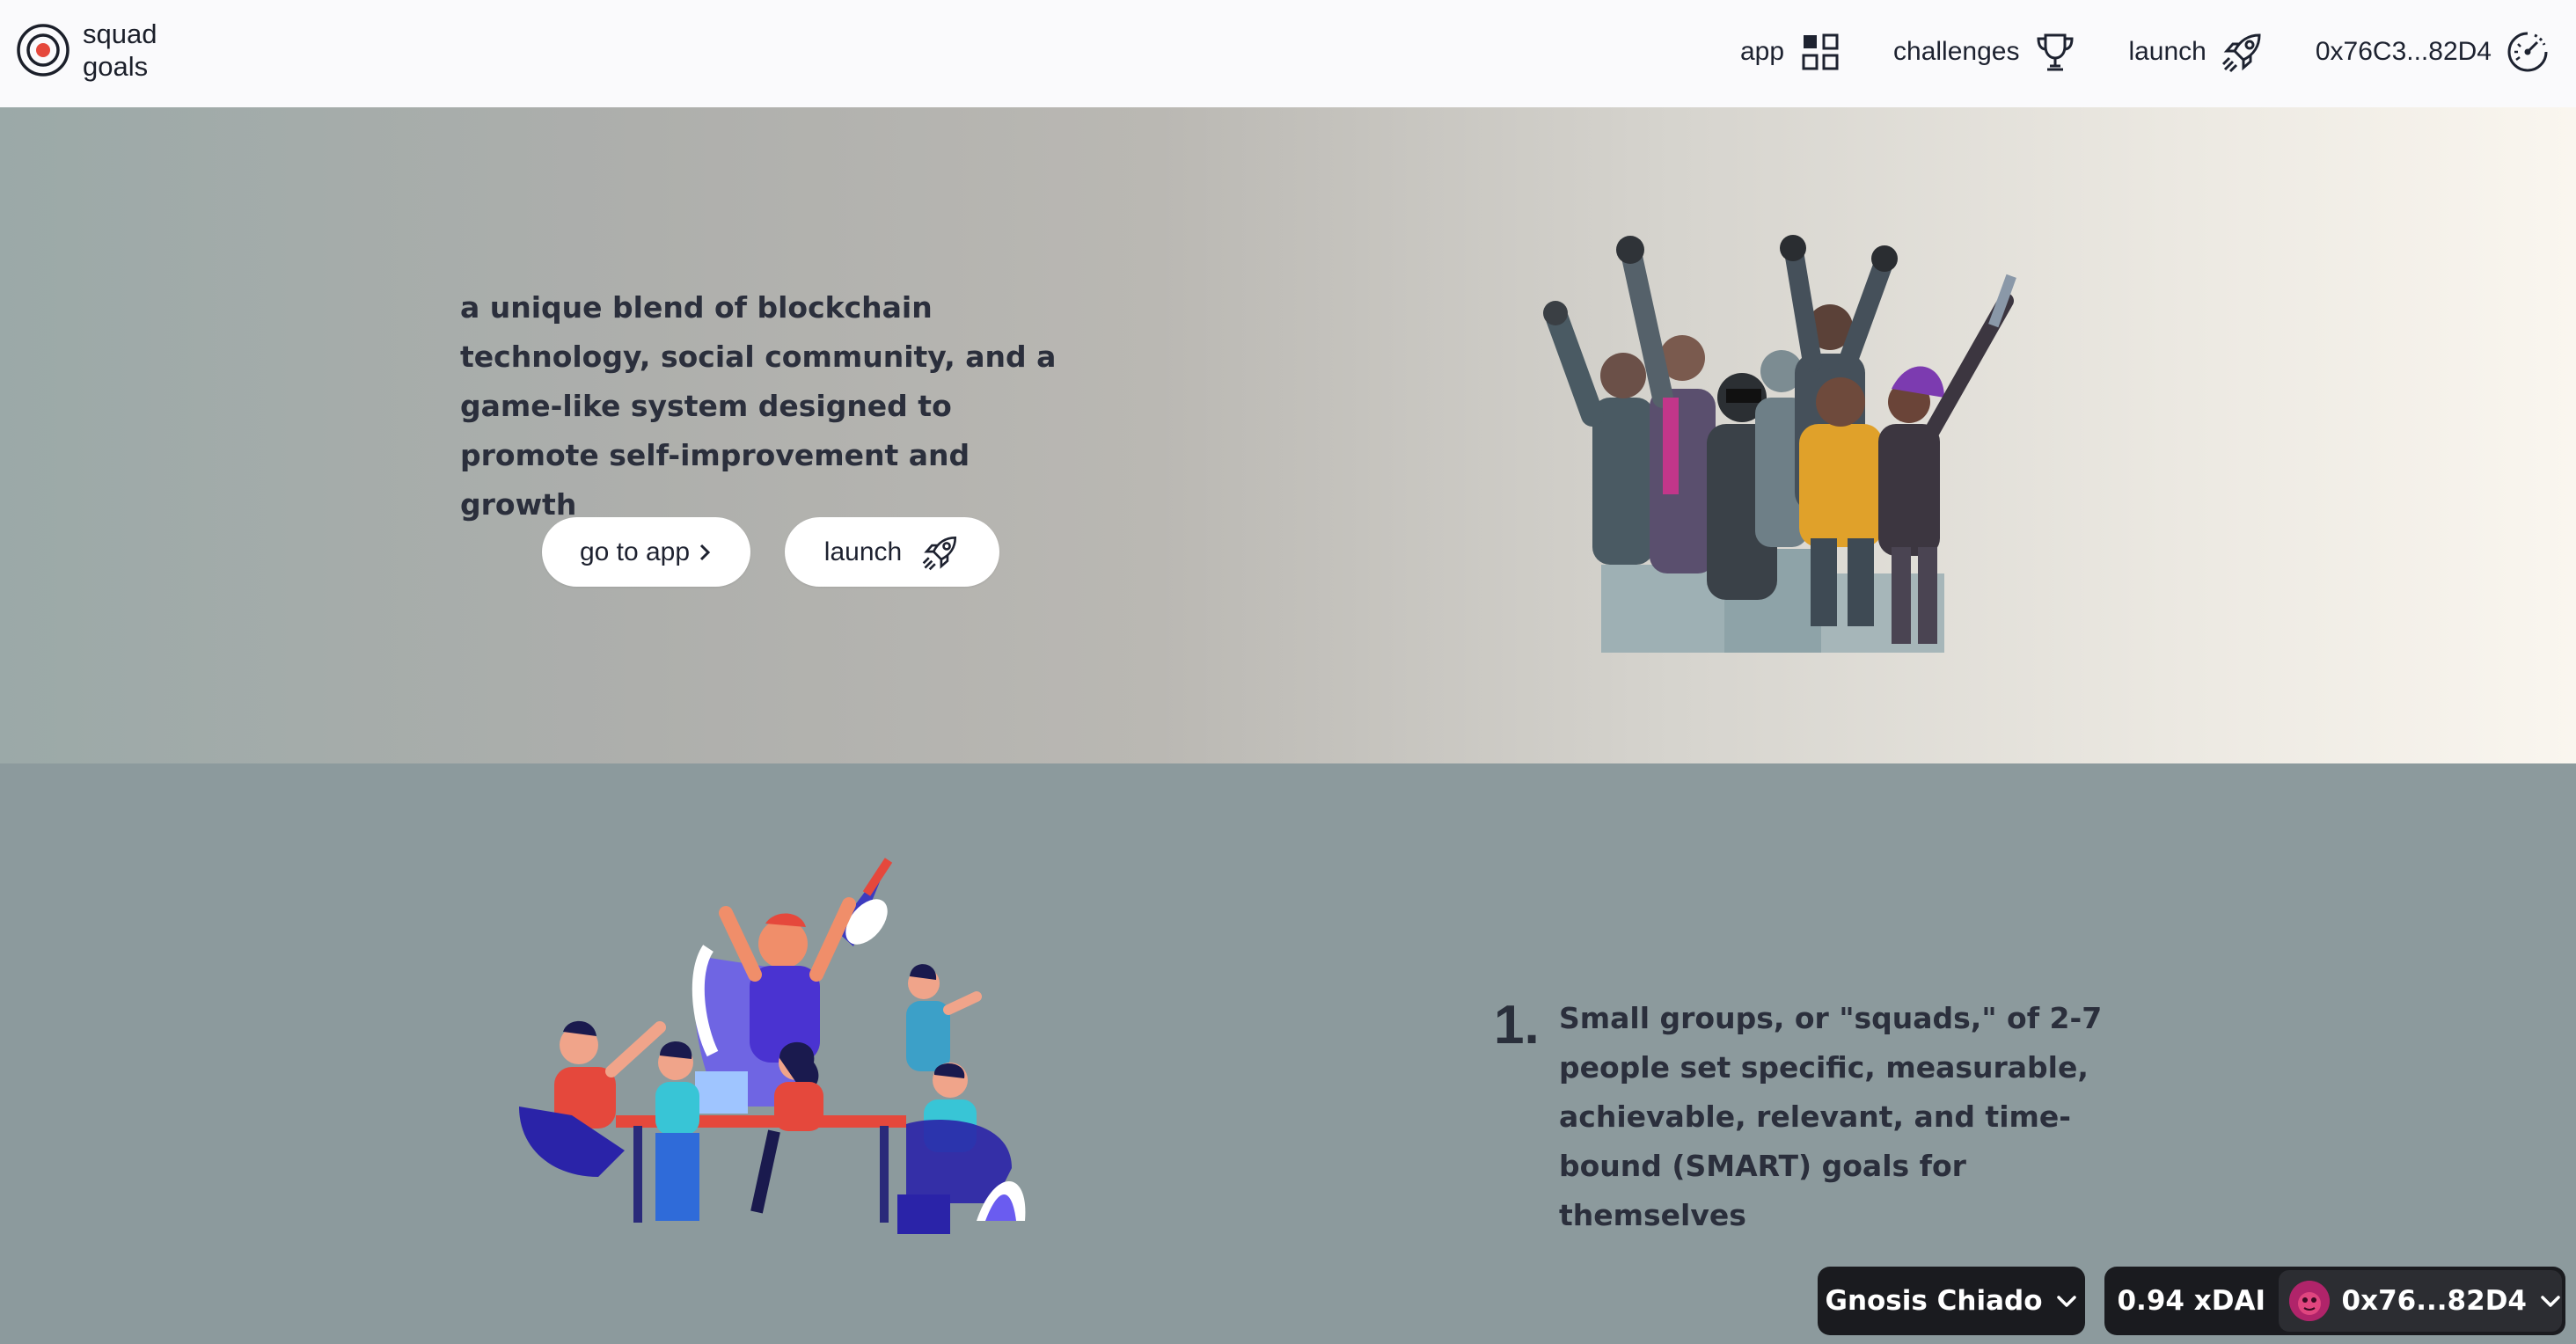 The height and width of the screenshot is (1344, 2576). I want to click on nav-item-launch: launch, so click(2196, 52).